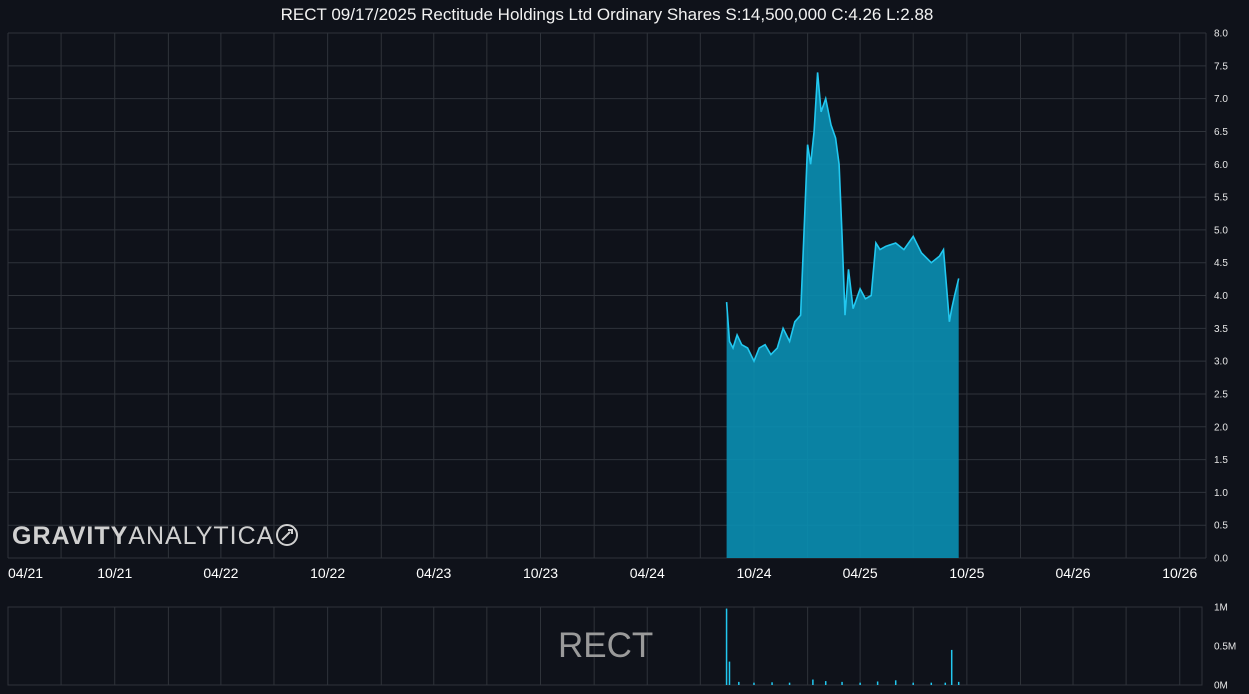  What do you see at coordinates (1221, 608) in the screenshot?
I see `volume-y-tick-label: 1M` at bounding box center [1221, 608].